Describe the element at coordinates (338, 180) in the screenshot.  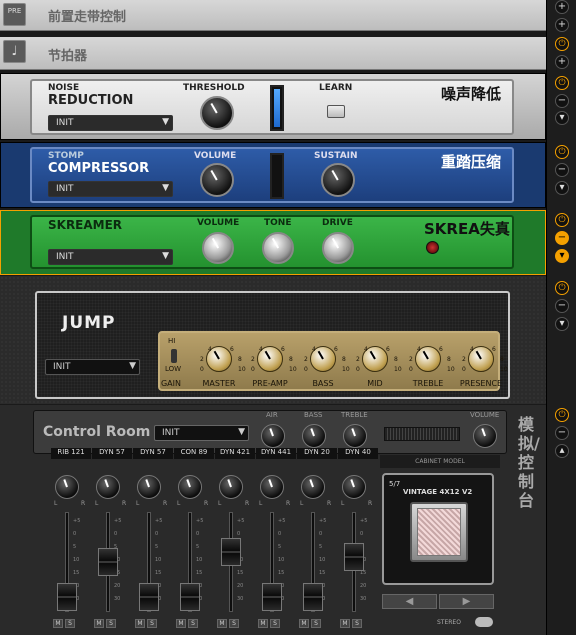
I see `sustain-knob` at that location.